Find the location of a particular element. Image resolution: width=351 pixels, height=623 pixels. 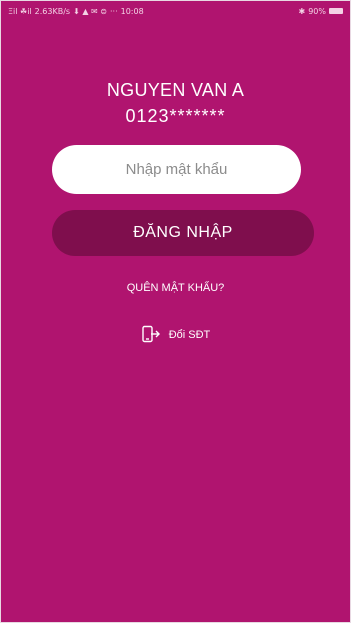

status-bar: Ξil ☘il 2.63KB/s ⬇ ▲ ✉ ⊜ ··· 10:08 ✱ 90% is located at coordinates (175, 11).